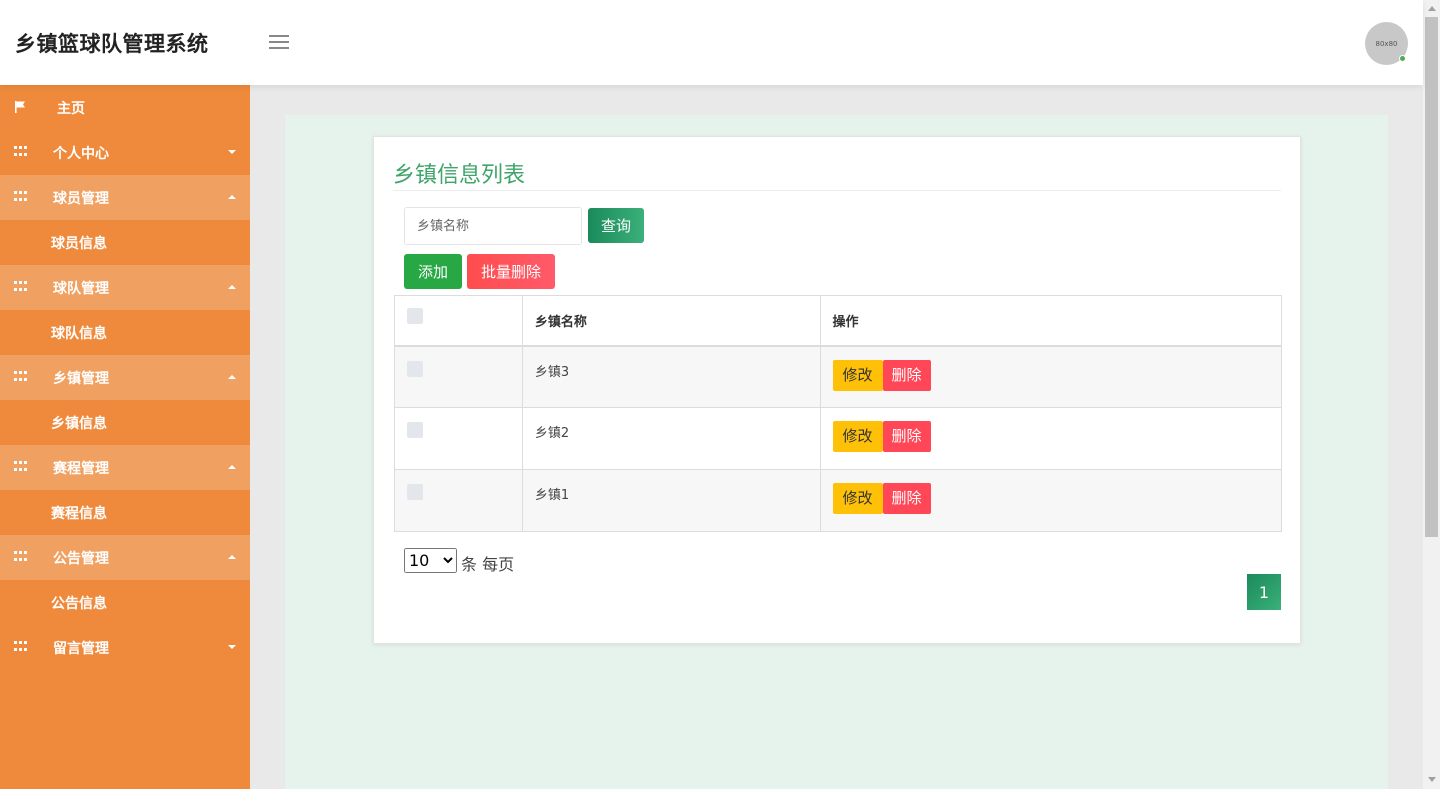 The image size is (1440, 789). Describe the element at coordinates (511, 271) in the screenshot. I see `batch-delete-button: 批量删除` at that location.